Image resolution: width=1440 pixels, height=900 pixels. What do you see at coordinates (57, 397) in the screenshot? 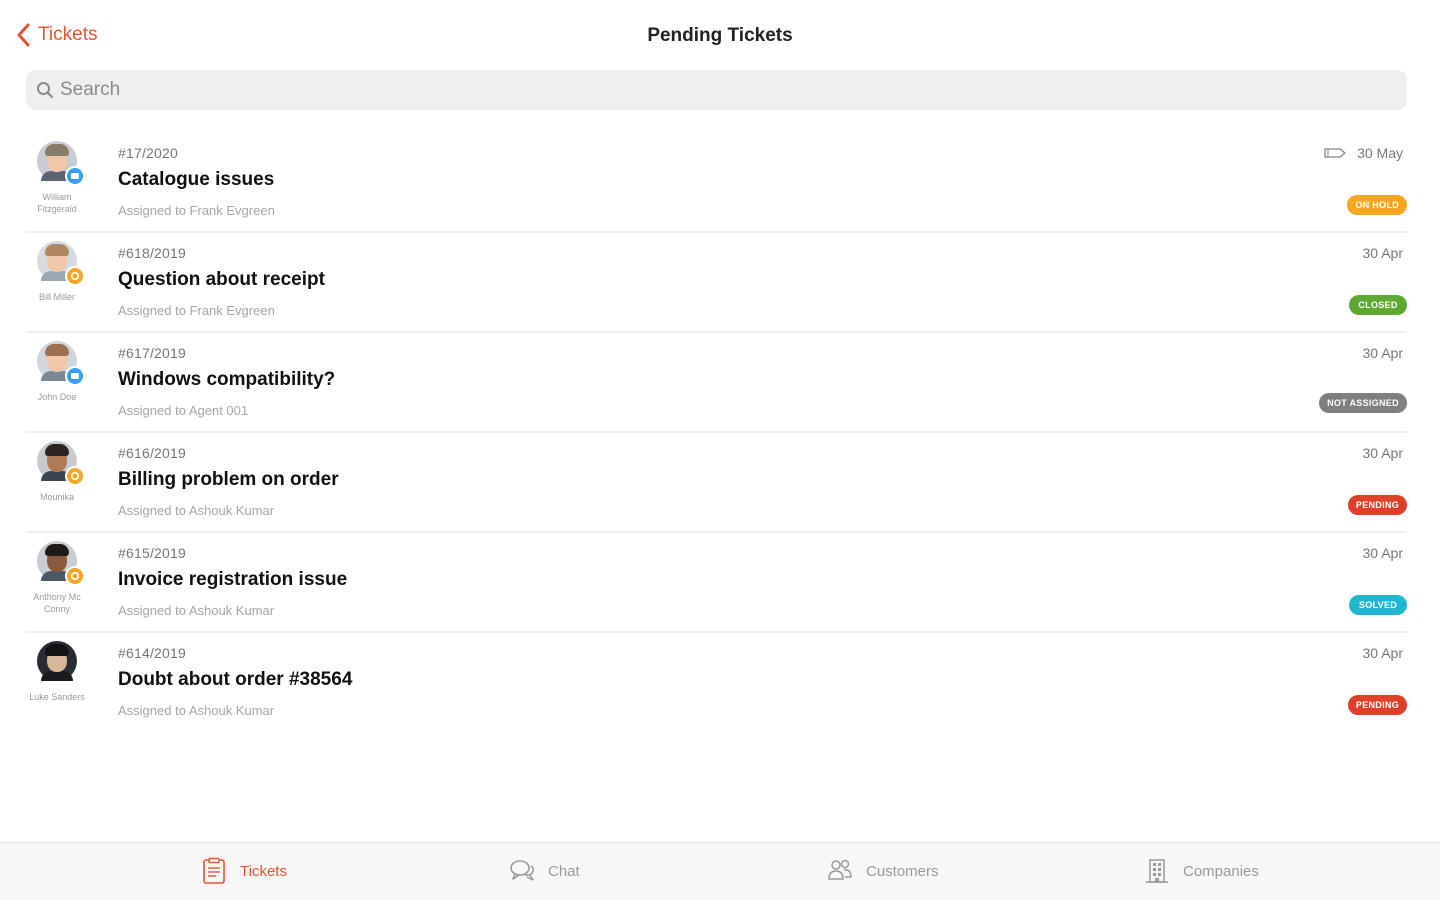
I see `customer-name: John Doe` at bounding box center [57, 397].